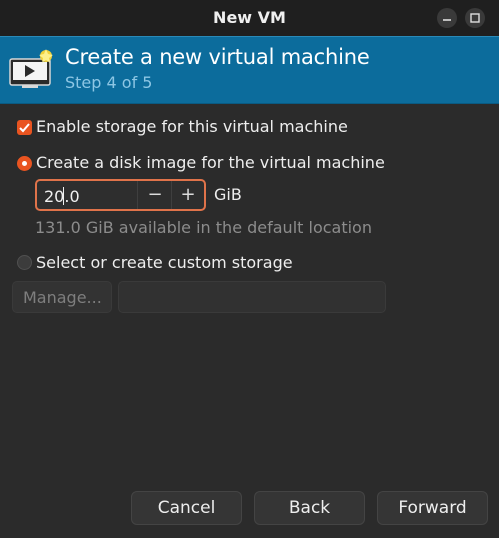 The image size is (499, 538). What do you see at coordinates (217, 57) in the screenshot?
I see `banner-title: Create a new virtual machine` at bounding box center [217, 57].